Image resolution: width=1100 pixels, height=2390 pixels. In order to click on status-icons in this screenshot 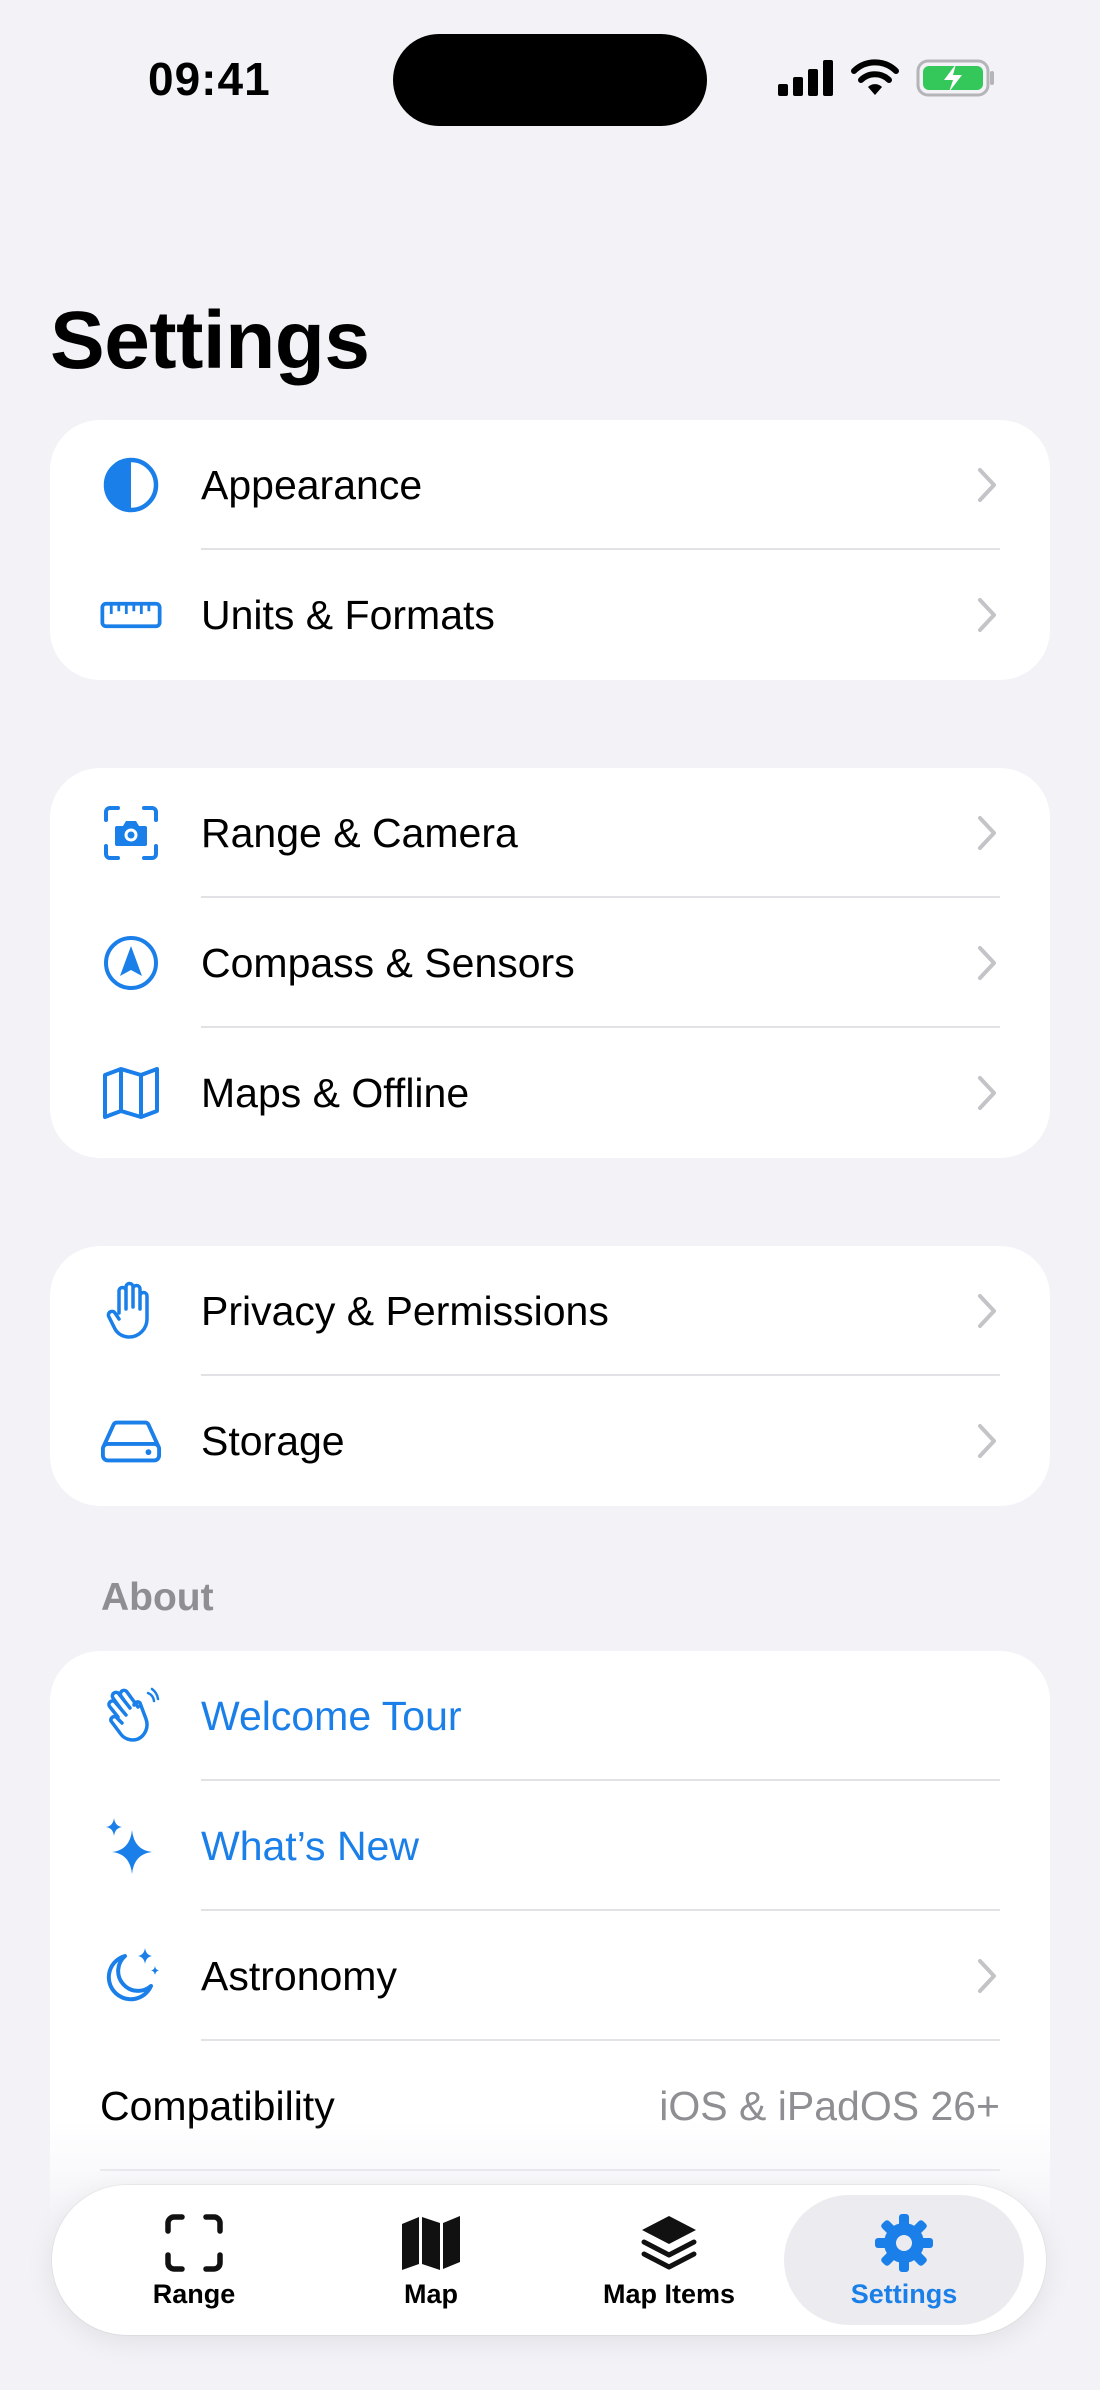, I will do `click(887, 78)`.